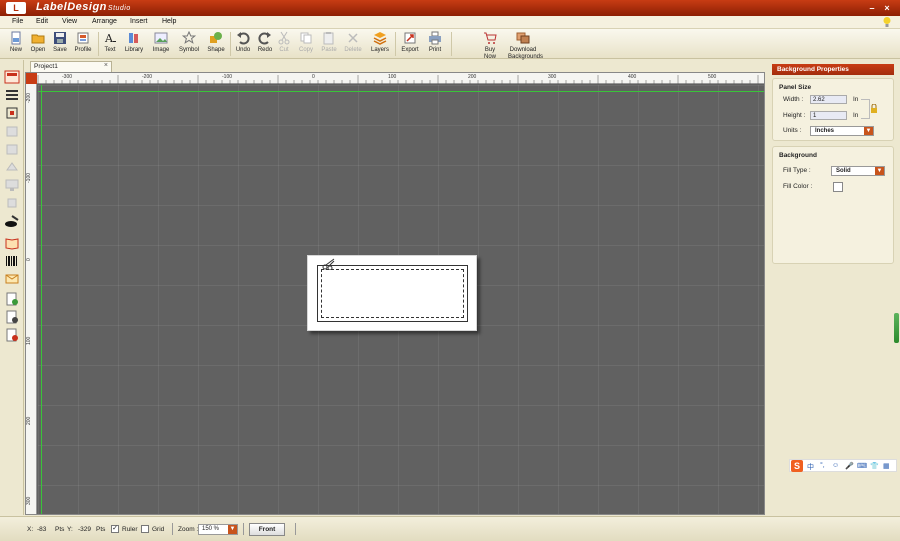 The image size is (900, 541). Describe the element at coordinates (104, 21) in the screenshot. I see `menu-arrange: Arrange` at that location.